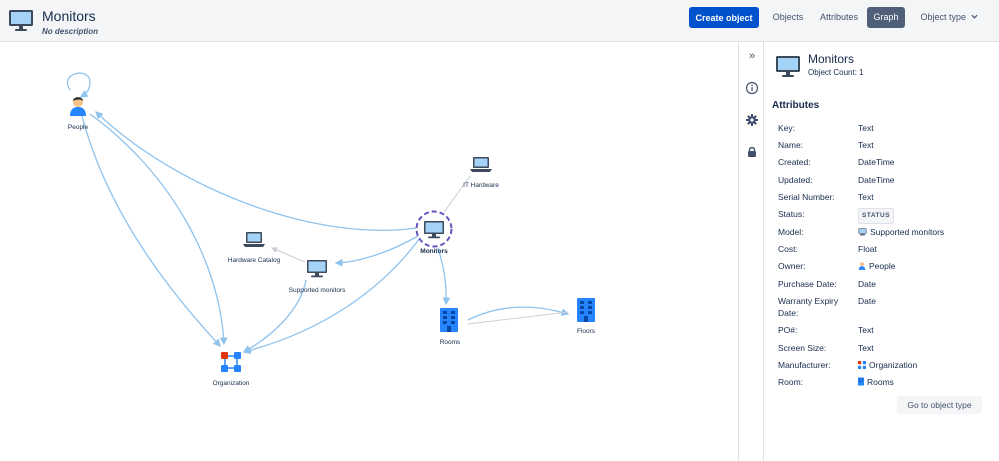 This screenshot has width=999, height=461. Describe the element at coordinates (886, 17) in the screenshot. I see `tab-graph: Graph` at that location.